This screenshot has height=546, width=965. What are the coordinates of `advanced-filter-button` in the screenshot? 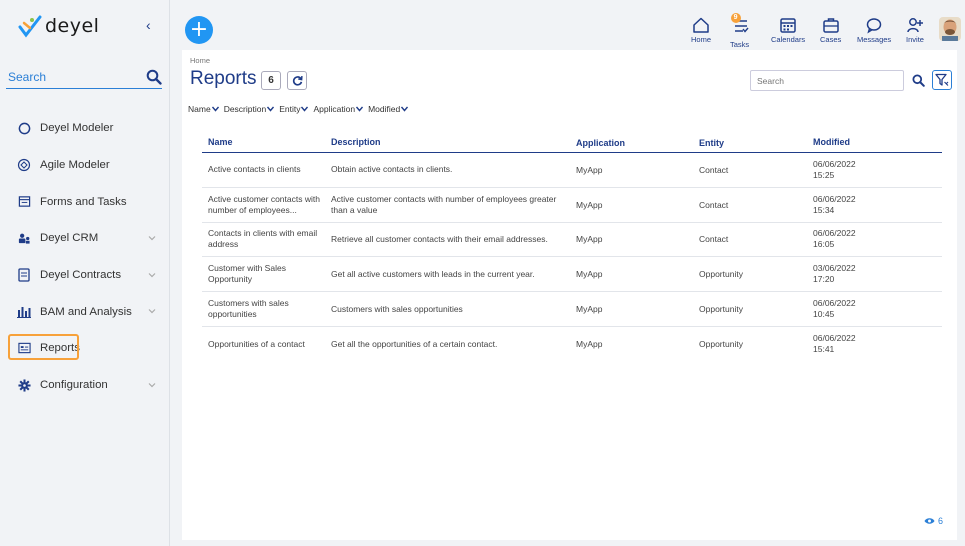 It's located at (942, 80).